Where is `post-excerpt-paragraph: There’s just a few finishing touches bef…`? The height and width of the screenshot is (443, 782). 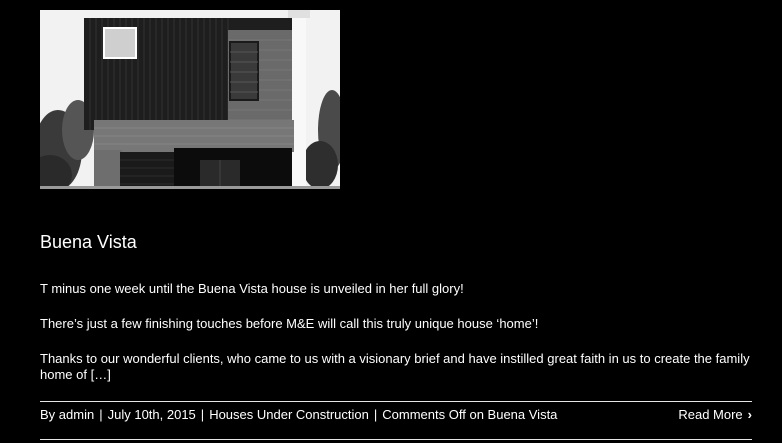 post-excerpt-paragraph: There’s just a few finishing touches bef… is located at coordinates (289, 323).